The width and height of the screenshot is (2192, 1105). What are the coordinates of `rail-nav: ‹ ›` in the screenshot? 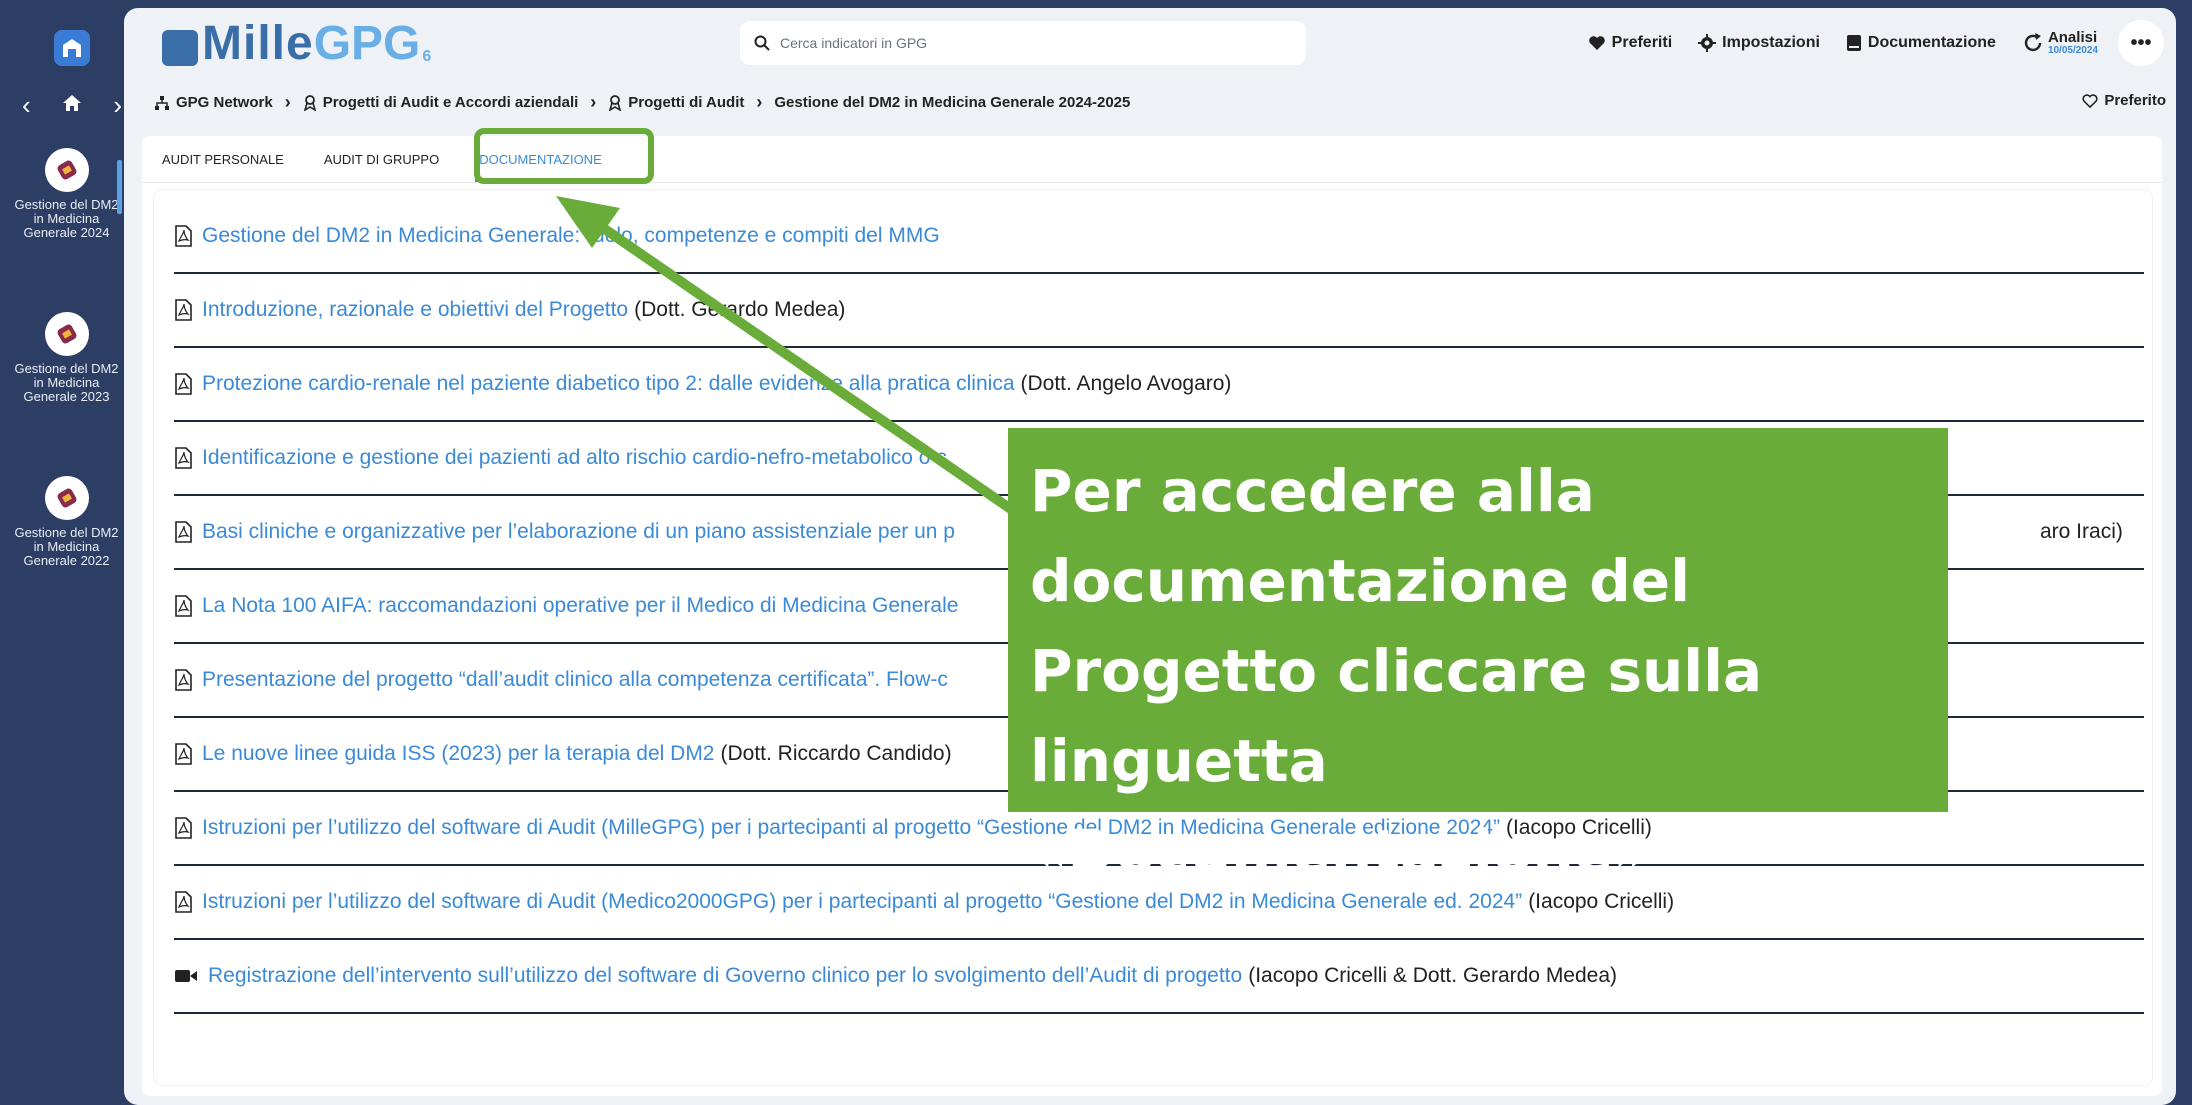 It's located at (72, 105).